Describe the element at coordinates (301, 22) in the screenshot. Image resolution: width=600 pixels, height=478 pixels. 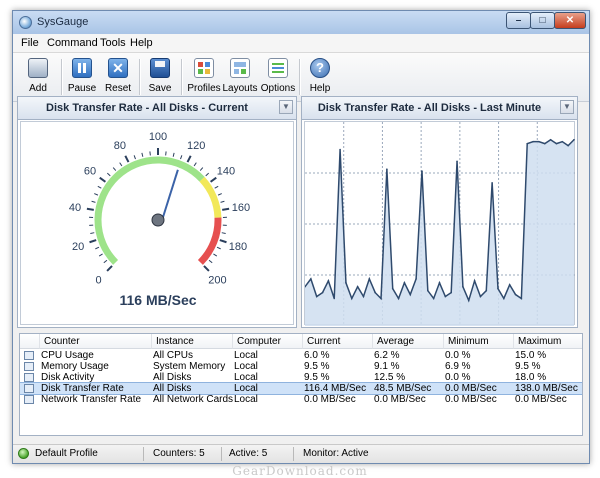
I see `title-bar: SysGauge – □ ✕` at that location.